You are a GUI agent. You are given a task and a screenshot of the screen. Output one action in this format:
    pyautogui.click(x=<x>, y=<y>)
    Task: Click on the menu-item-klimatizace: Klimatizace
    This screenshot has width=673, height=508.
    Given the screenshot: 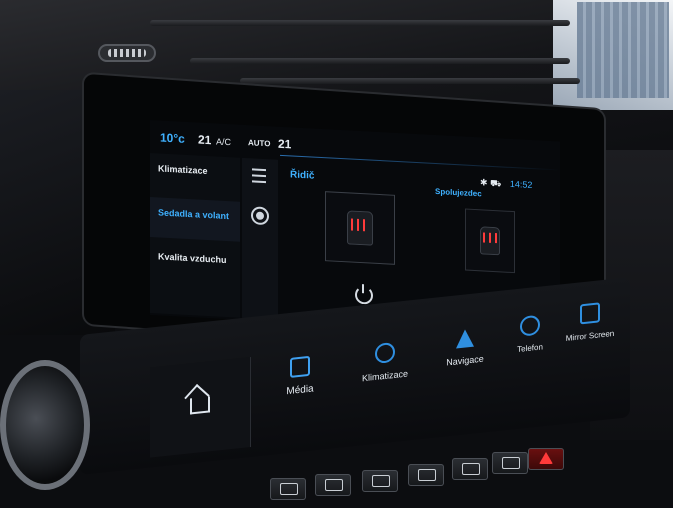 What is the action you would take?
    pyautogui.click(x=195, y=175)
    